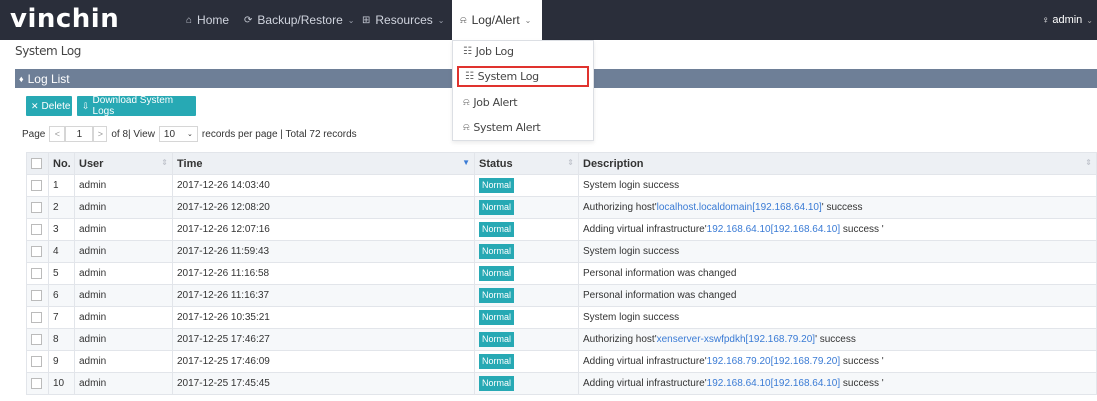  I want to click on row-no: 10, so click(61, 383).